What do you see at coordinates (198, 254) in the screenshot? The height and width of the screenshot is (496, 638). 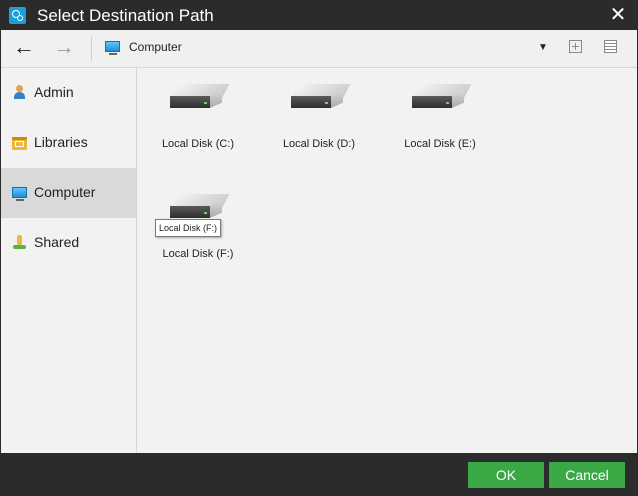 I see `disk-label: Local Disk (F:)` at bounding box center [198, 254].